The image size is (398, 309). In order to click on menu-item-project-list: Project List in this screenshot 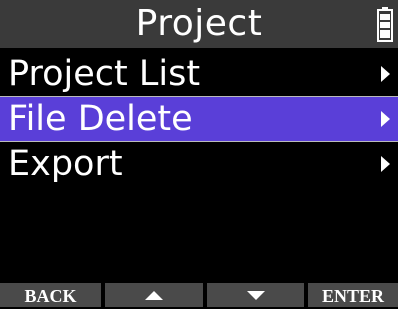, I will do `click(199, 74)`.